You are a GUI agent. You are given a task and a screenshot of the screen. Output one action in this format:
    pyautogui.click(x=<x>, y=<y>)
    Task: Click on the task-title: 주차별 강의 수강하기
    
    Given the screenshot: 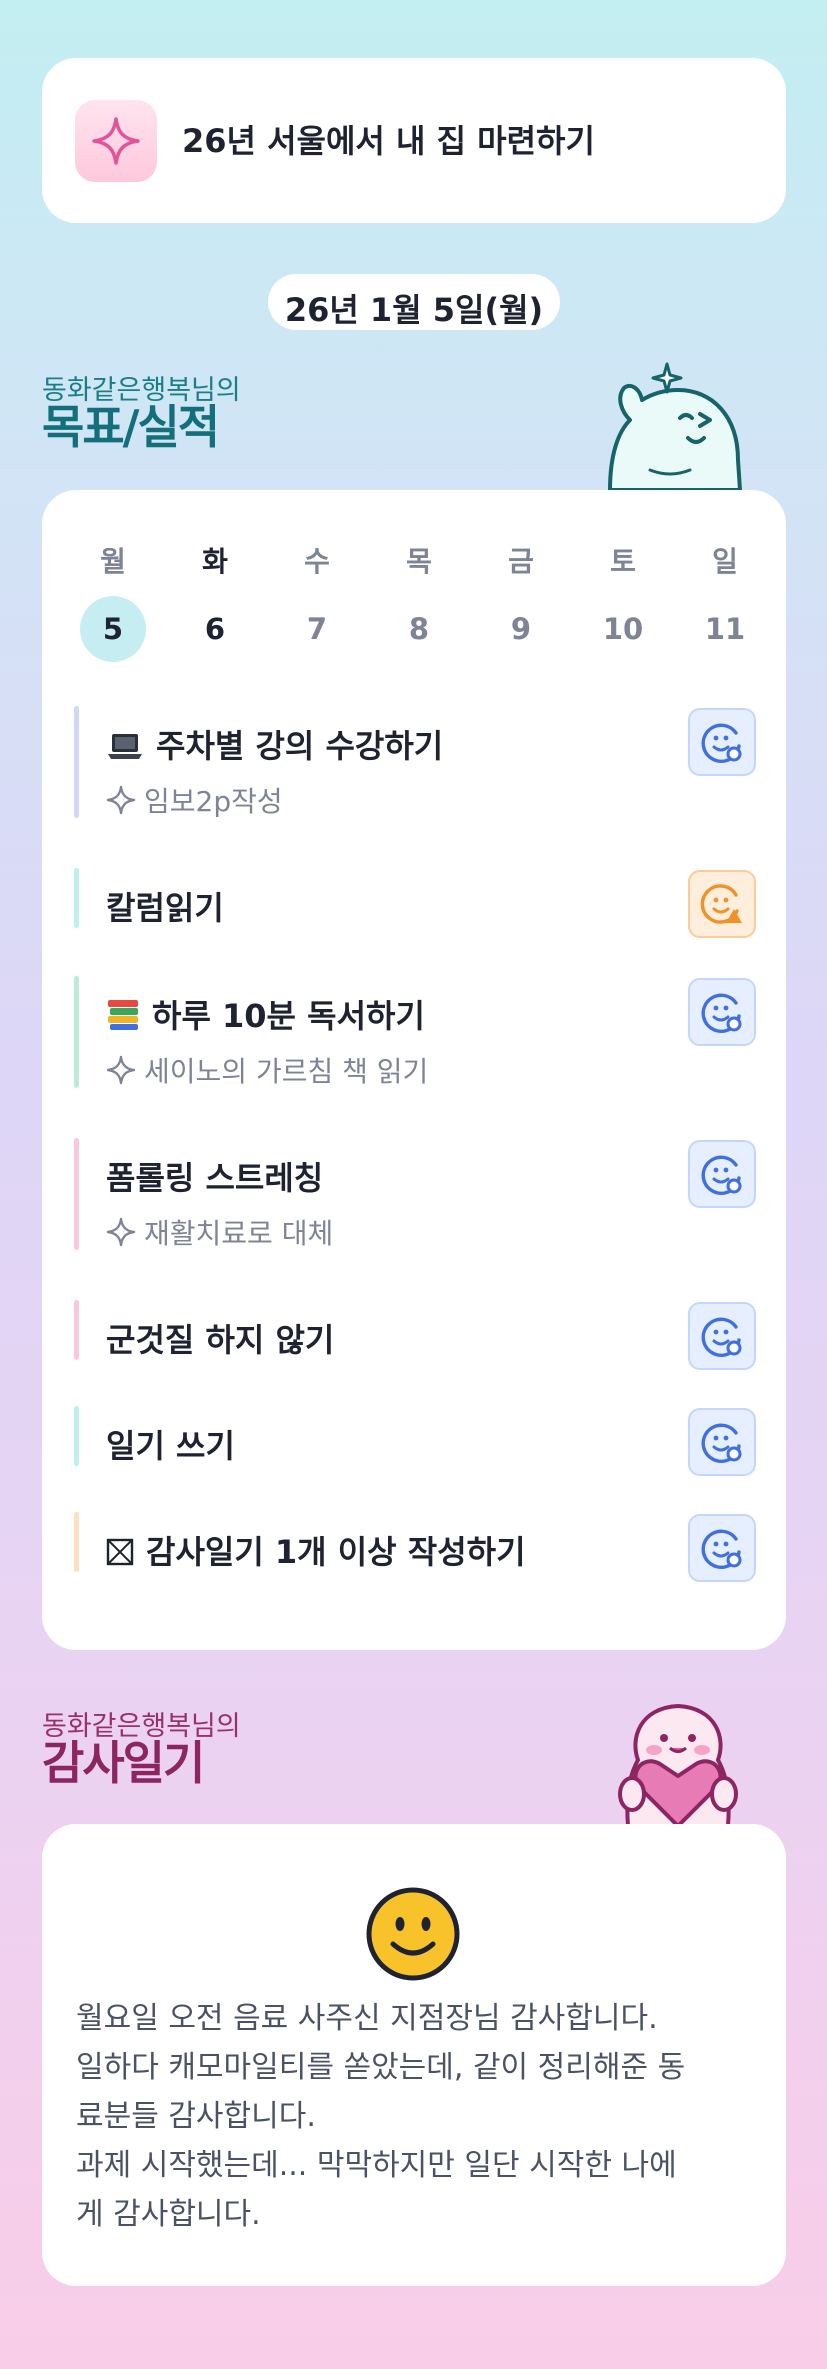 What is the action you would take?
    pyautogui.click(x=300, y=746)
    